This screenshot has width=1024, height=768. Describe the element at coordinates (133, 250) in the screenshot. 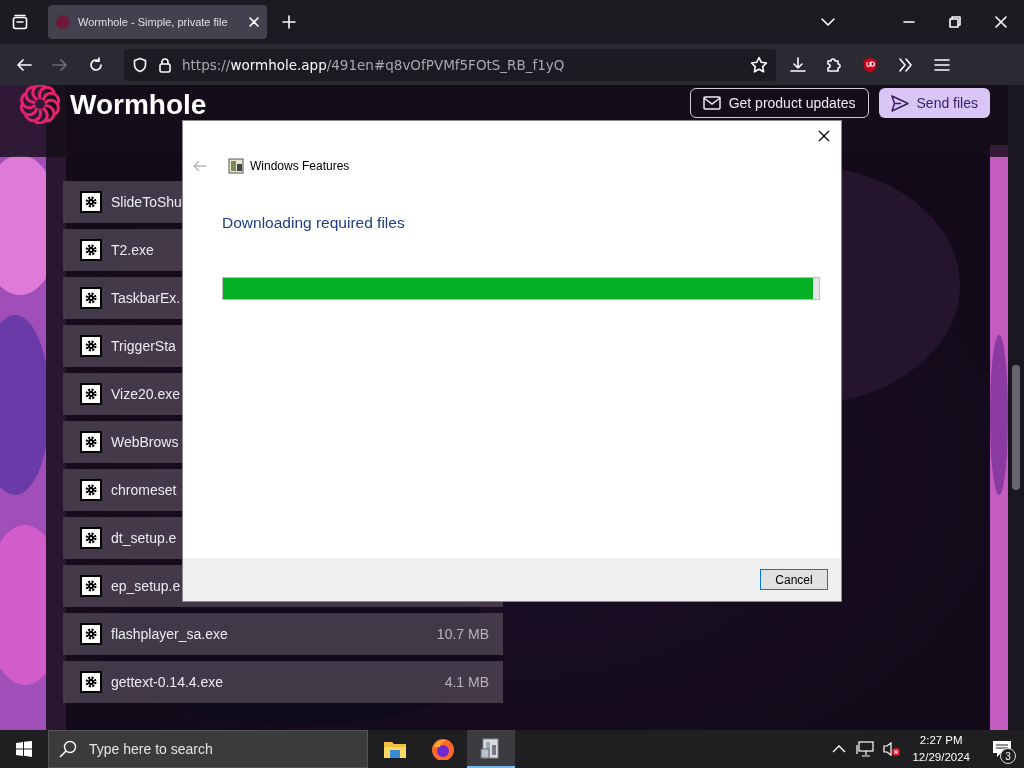

I see `file-name: T2.exe` at that location.